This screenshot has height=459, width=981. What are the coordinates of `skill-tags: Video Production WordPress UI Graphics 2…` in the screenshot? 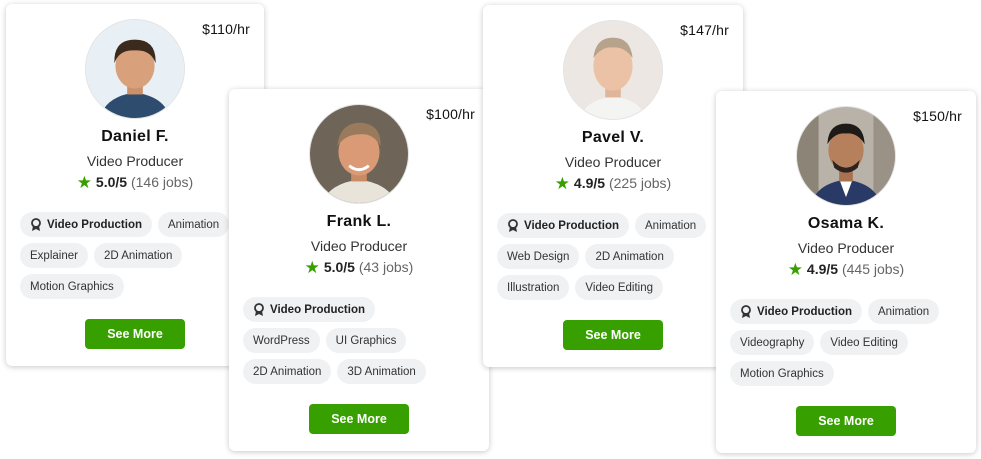 It's located at (366, 343).